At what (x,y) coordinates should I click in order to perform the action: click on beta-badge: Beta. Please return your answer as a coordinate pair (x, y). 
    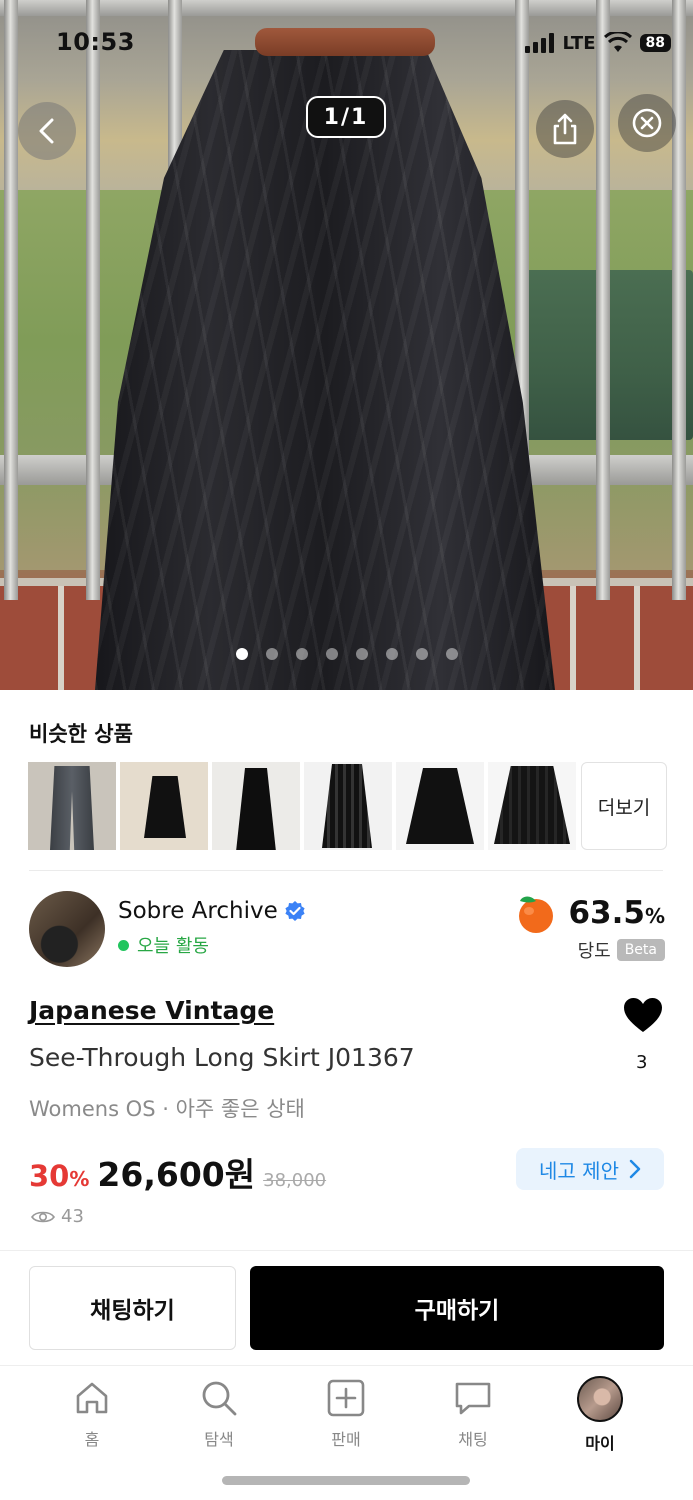
    Looking at the image, I should click on (640, 950).